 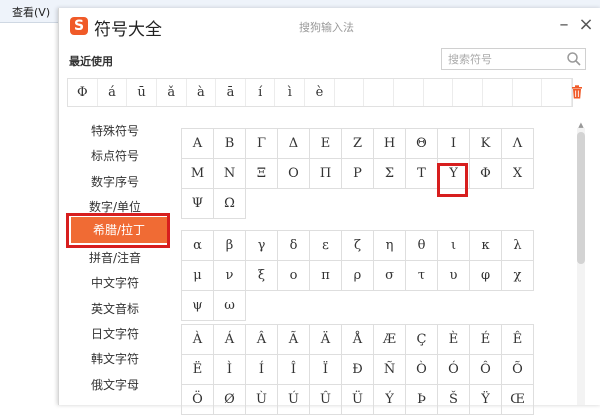 What do you see at coordinates (290, 92) in the screenshot?
I see `recent-symbol: ì` at bounding box center [290, 92].